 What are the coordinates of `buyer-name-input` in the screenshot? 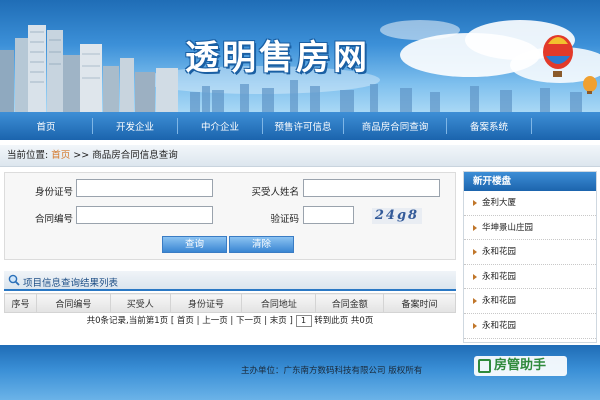 It's located at (371, 188).